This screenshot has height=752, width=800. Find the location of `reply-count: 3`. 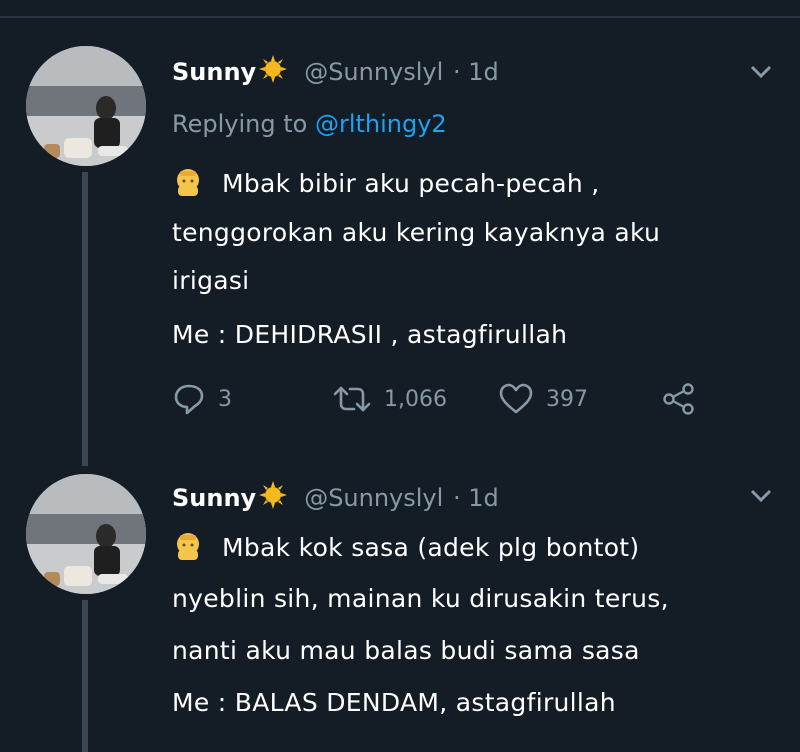

reply-count: 3 is located at coordinates (225, 399).